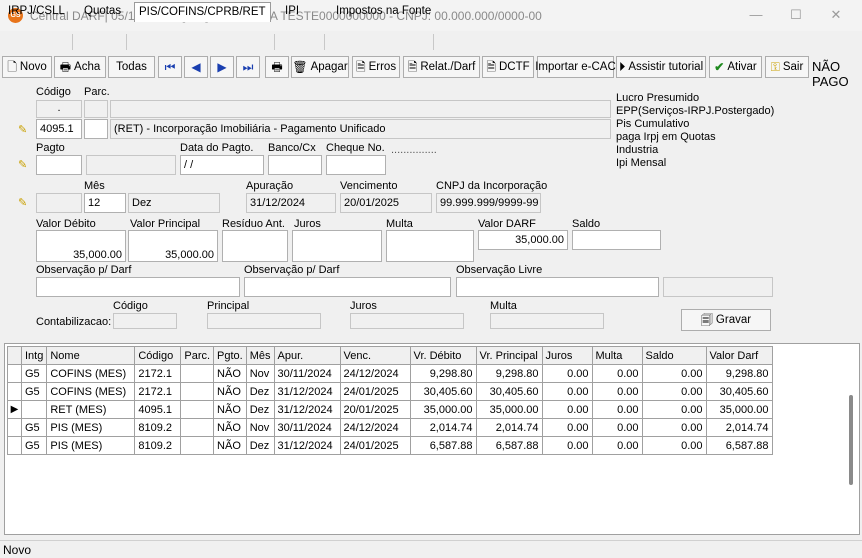  I want to click on obs-darf-input, so click(138, 287).